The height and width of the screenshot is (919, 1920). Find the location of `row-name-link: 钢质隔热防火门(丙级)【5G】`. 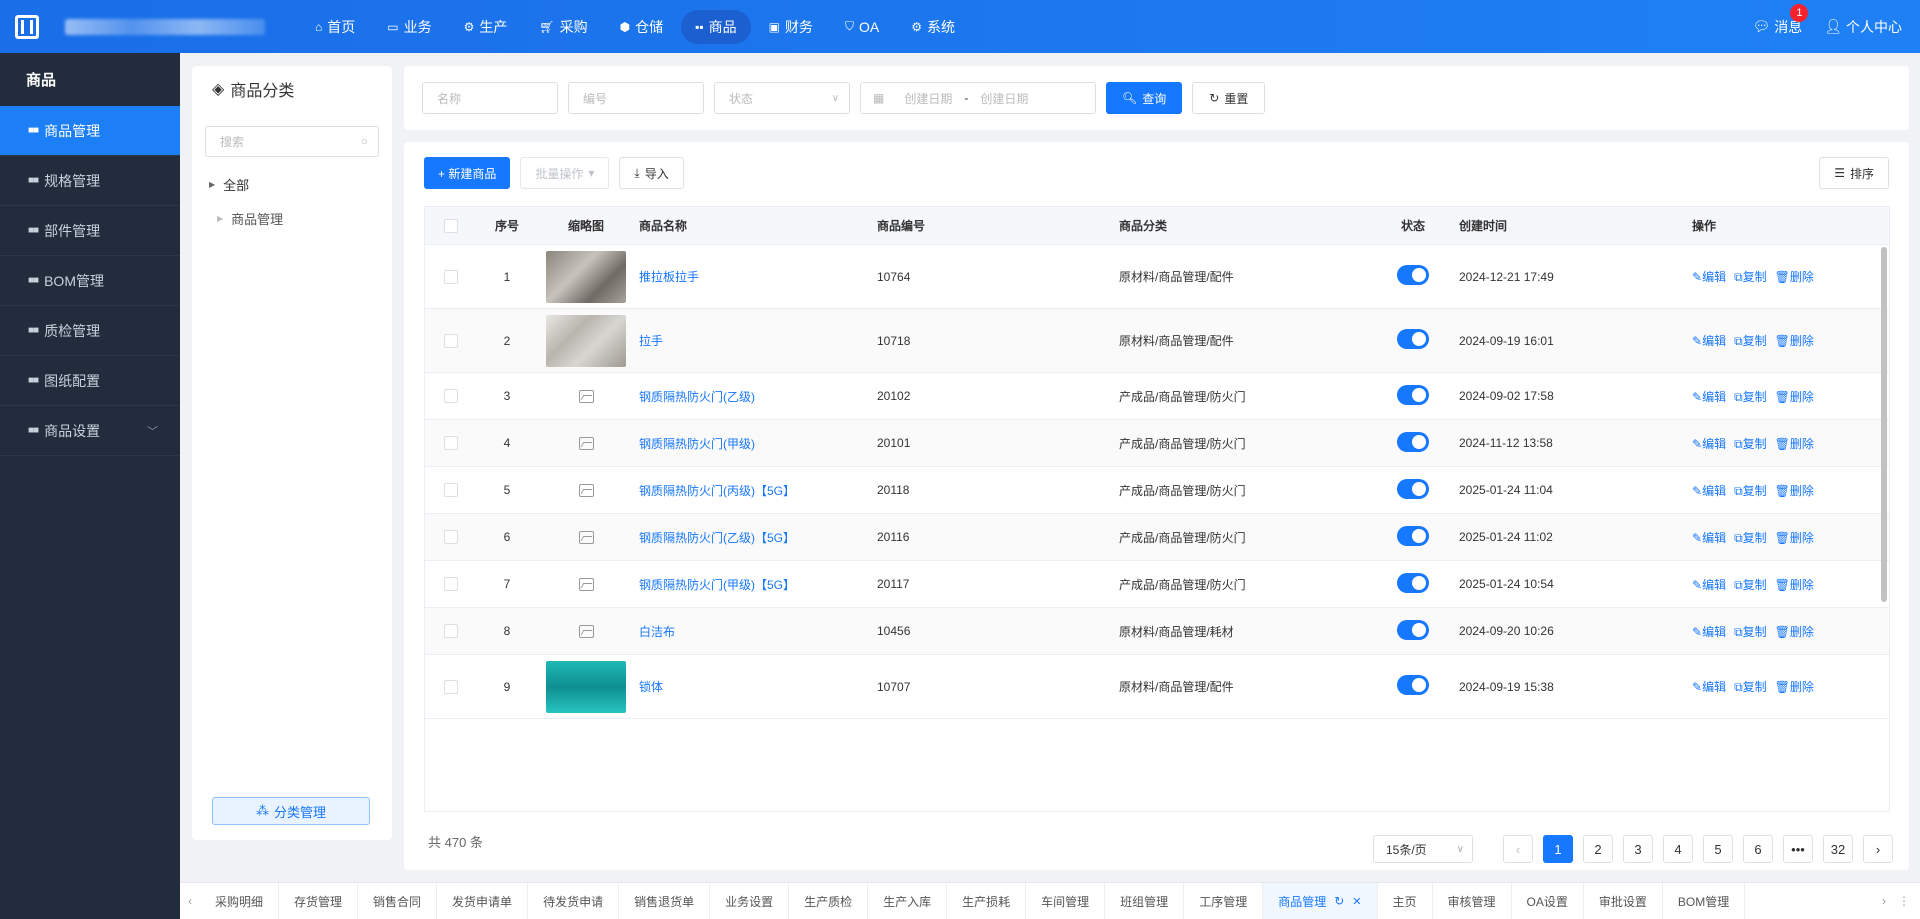

row-name-link: 钢质隔热防火门(丙级)【5G】 is located at coordinates (756, 490).